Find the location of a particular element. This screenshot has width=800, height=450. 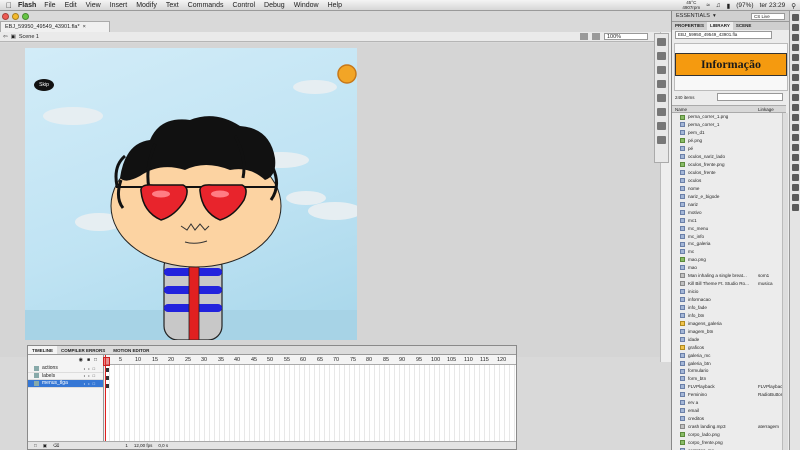

library-item: pé.png is located at coordinates (727, 141).